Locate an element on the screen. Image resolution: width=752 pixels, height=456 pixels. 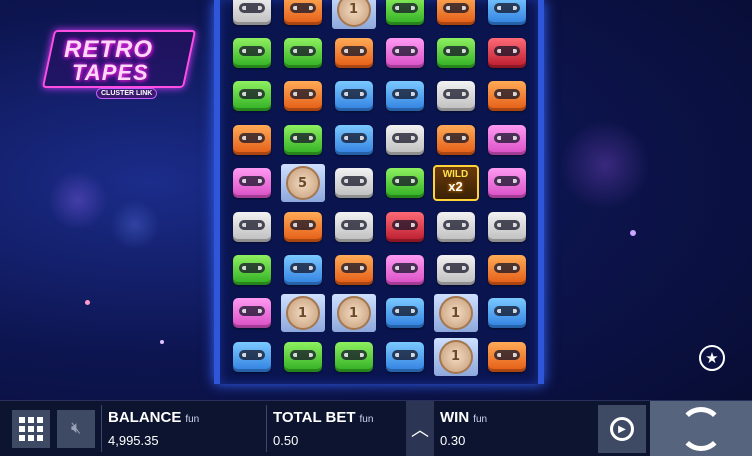
star-icon: ★ is located at coordinates (712, 358).